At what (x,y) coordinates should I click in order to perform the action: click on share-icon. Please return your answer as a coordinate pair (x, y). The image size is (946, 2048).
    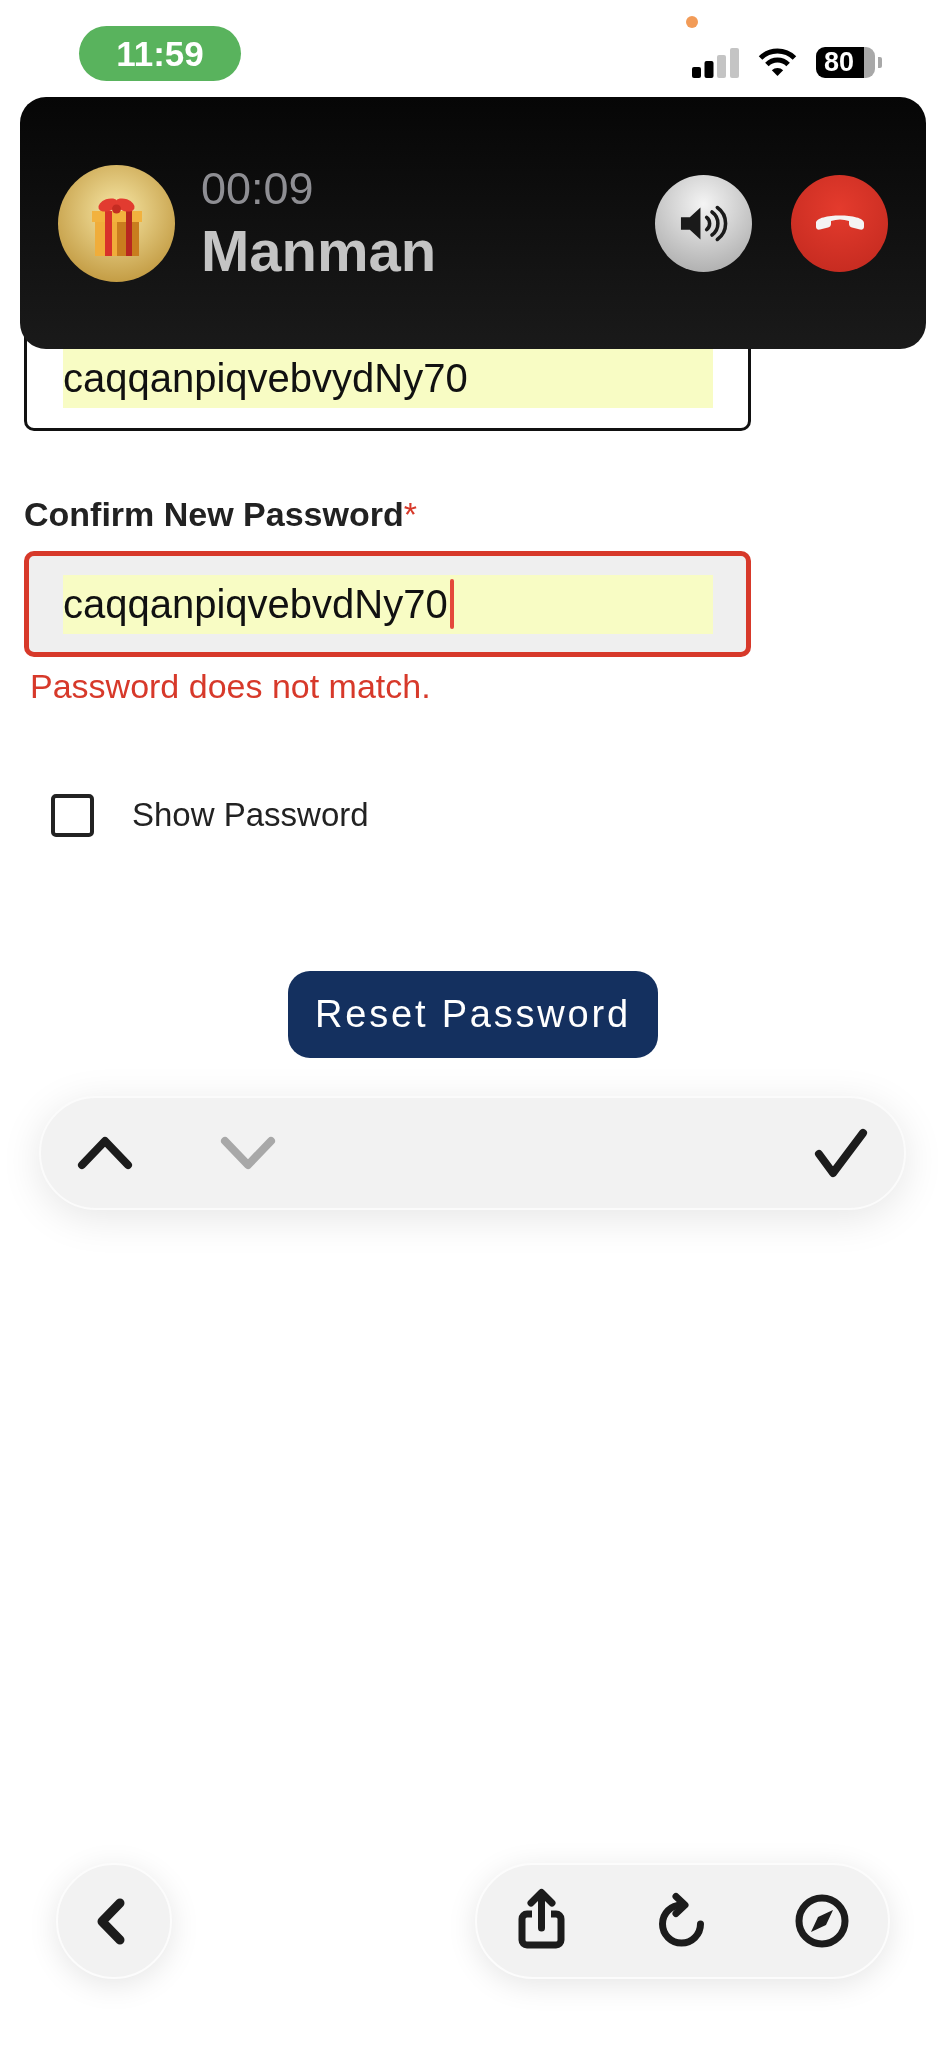
    Looking at the image, I should click on (541, 1918).